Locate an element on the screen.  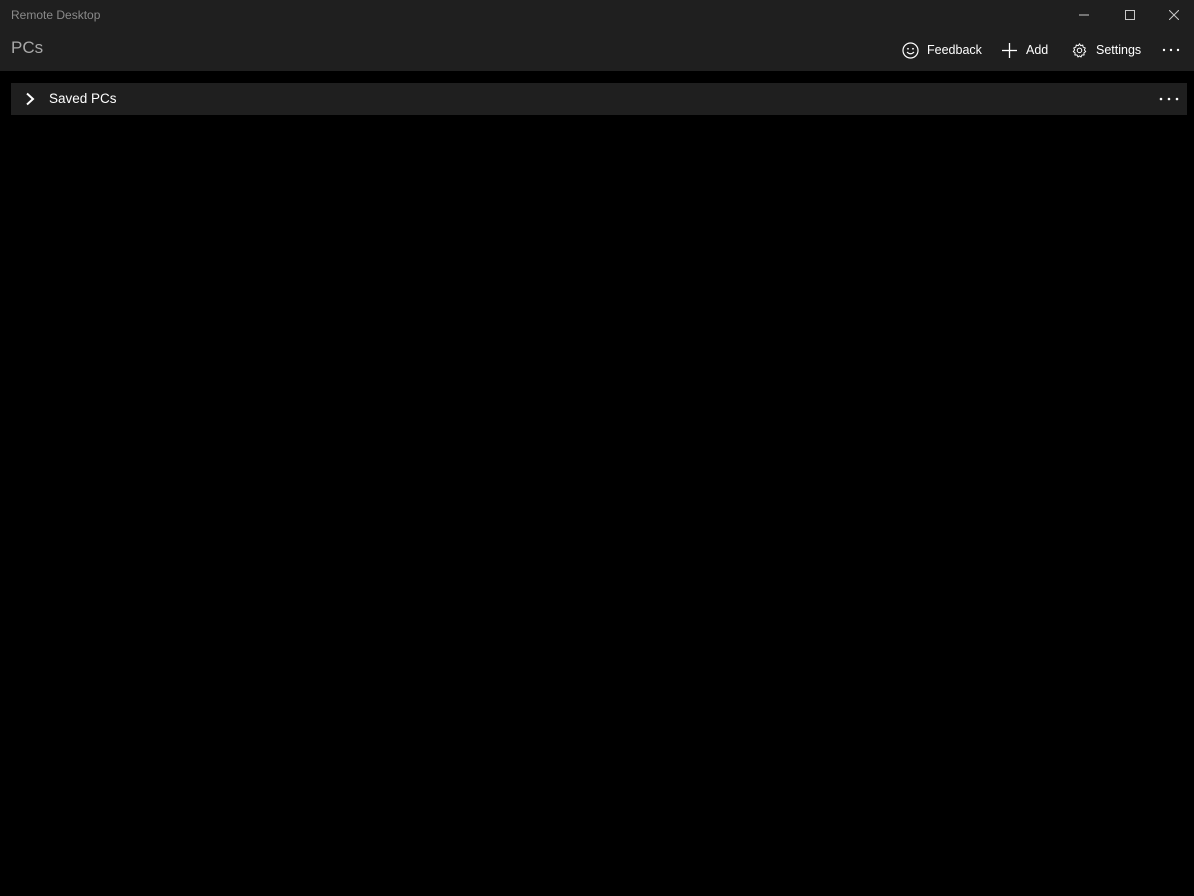
settings-button: Settings is located at coordinates (1105, 50).